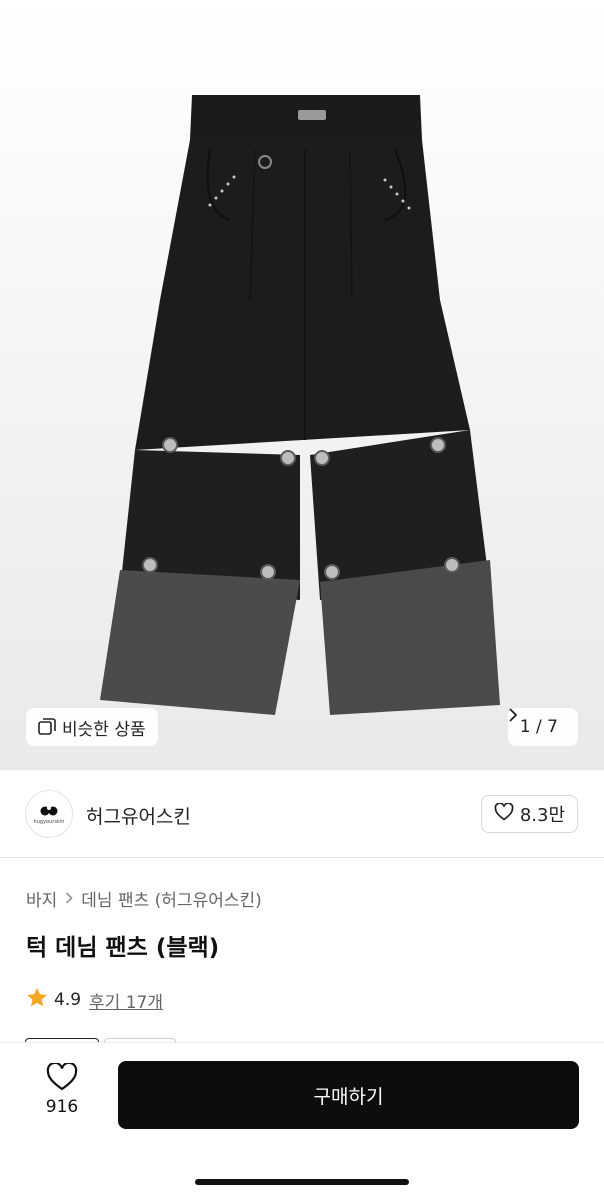 The height and width of the screenshot is (1200, 604). What do you see at coordinates (104, 729) in the screenshot?
I see `similar-products-label: 비슷한 상품` at bounding box center [104, 729].